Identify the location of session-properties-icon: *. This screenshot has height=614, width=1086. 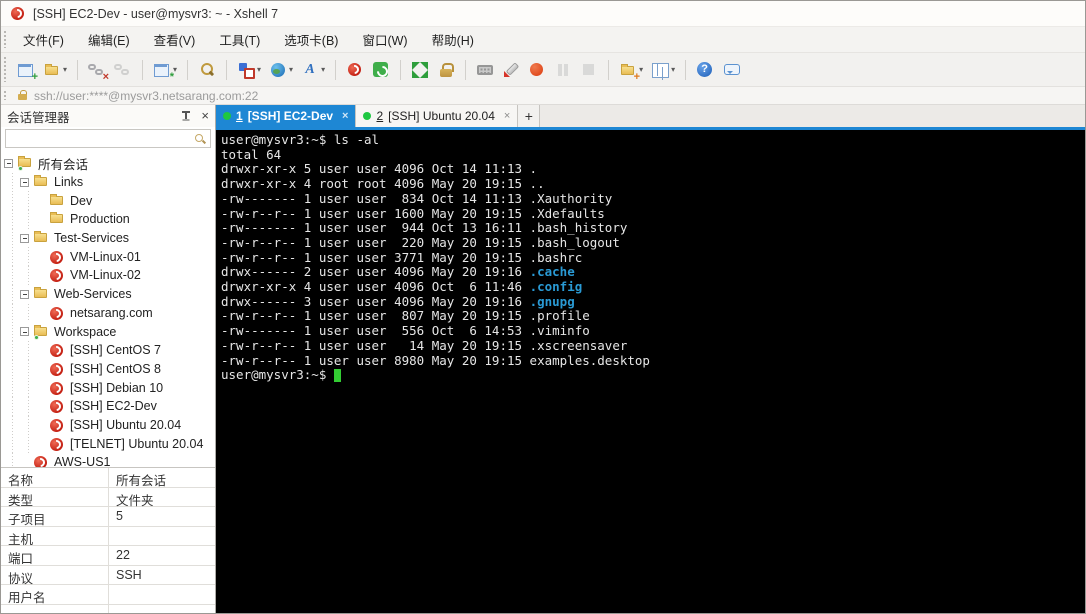
(163, 71).